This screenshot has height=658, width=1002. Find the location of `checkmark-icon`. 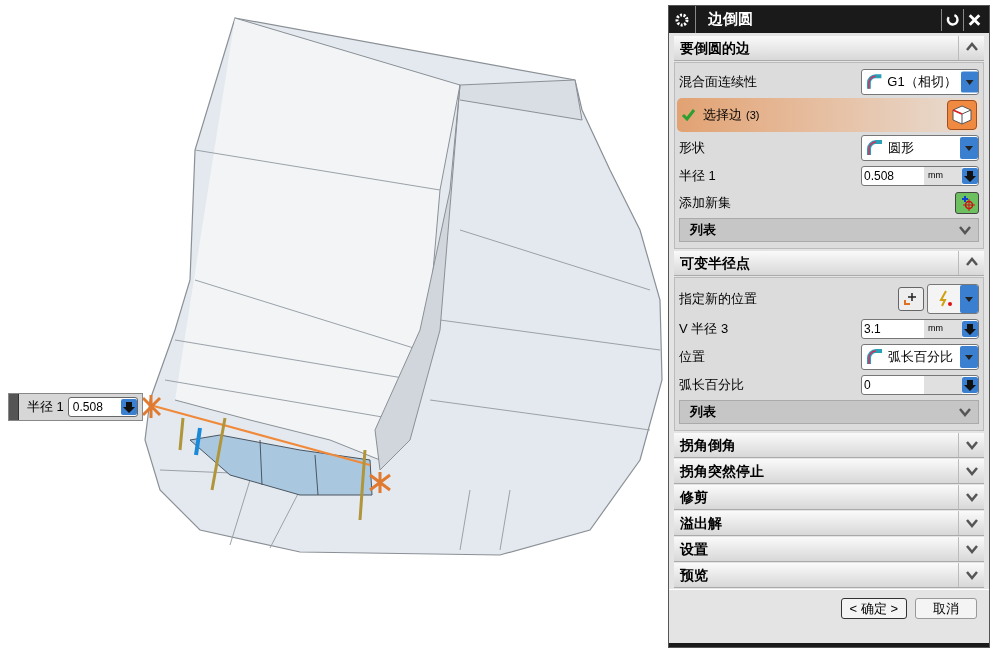

checkmark-icon is located at coordinates (688, 115).